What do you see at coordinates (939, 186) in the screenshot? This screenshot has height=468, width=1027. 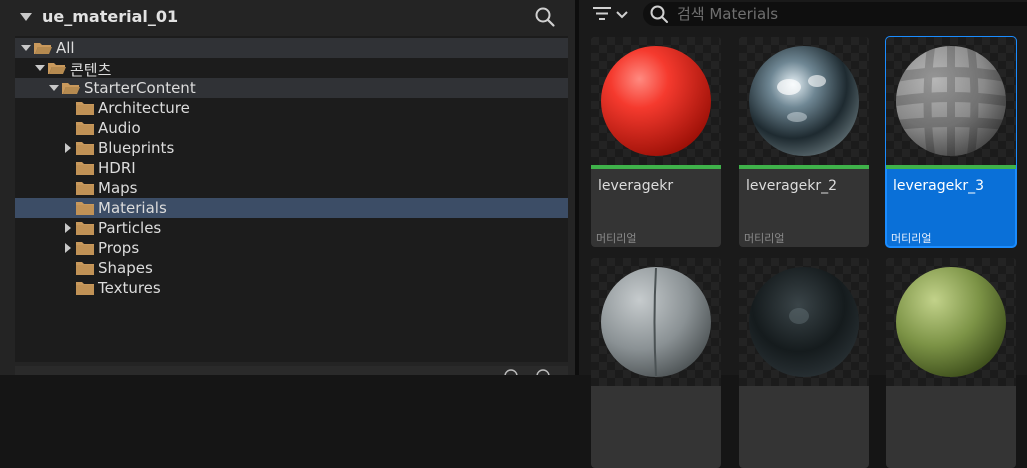 I see `asset-name: leveragekr_3` at bounding box center [939, 186].